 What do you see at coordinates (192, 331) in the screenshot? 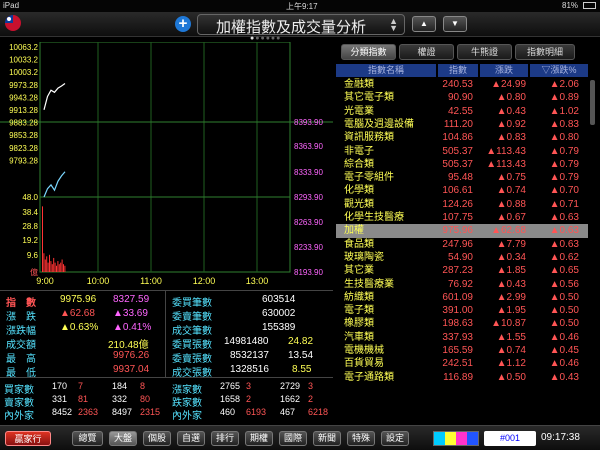
I see `deal-label: 成交筆數` at bounding box center [192, 331].